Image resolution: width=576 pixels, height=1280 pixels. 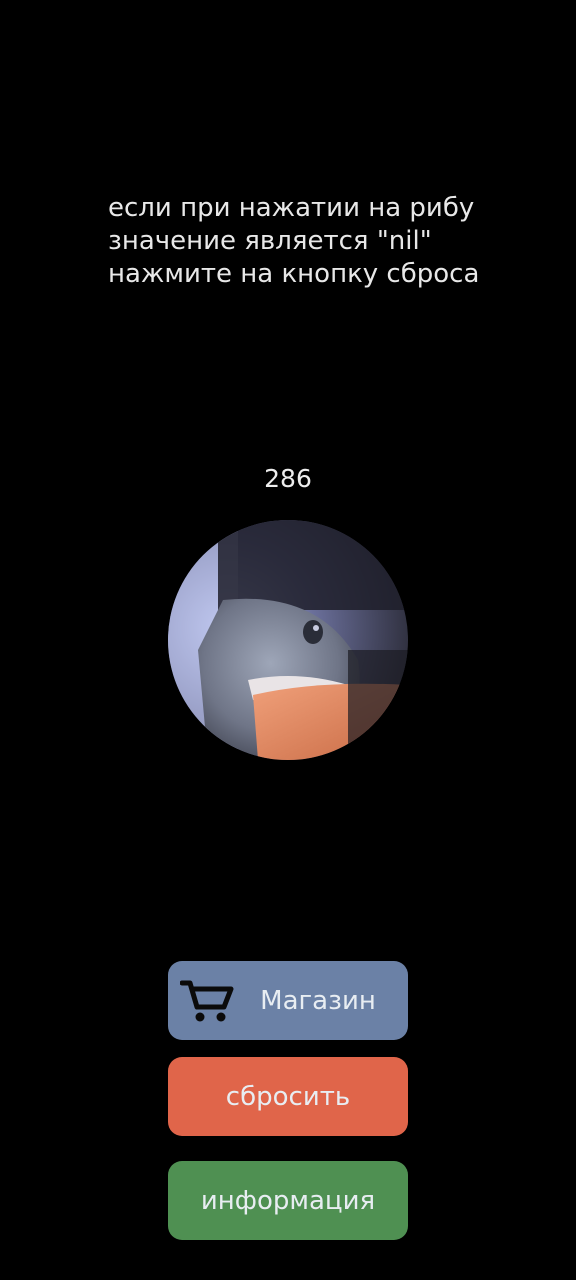 I want to click on reset-button: сбросить, so click(x=288, y=1096).